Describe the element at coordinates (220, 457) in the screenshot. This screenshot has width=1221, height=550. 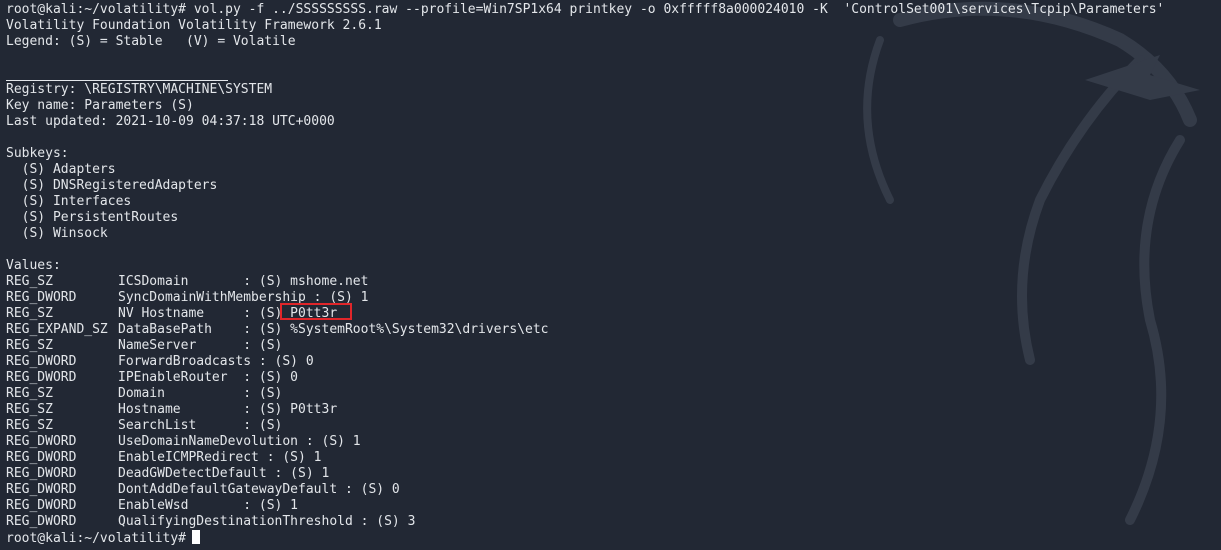
I see `value-entry: EnableICMPRedirect : (S) 1` at that location.